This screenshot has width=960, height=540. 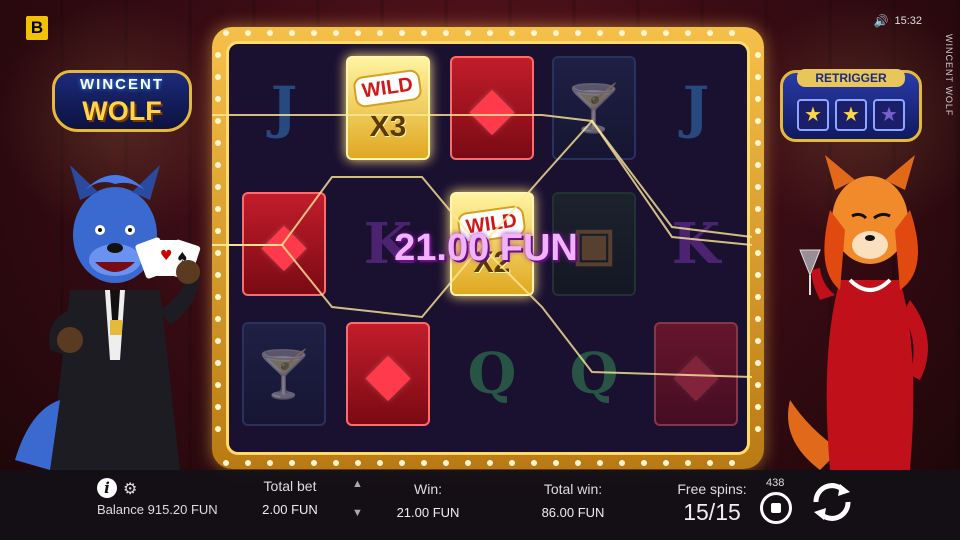 I want to click on symbol-letter: K, so click(x=696, y=244).